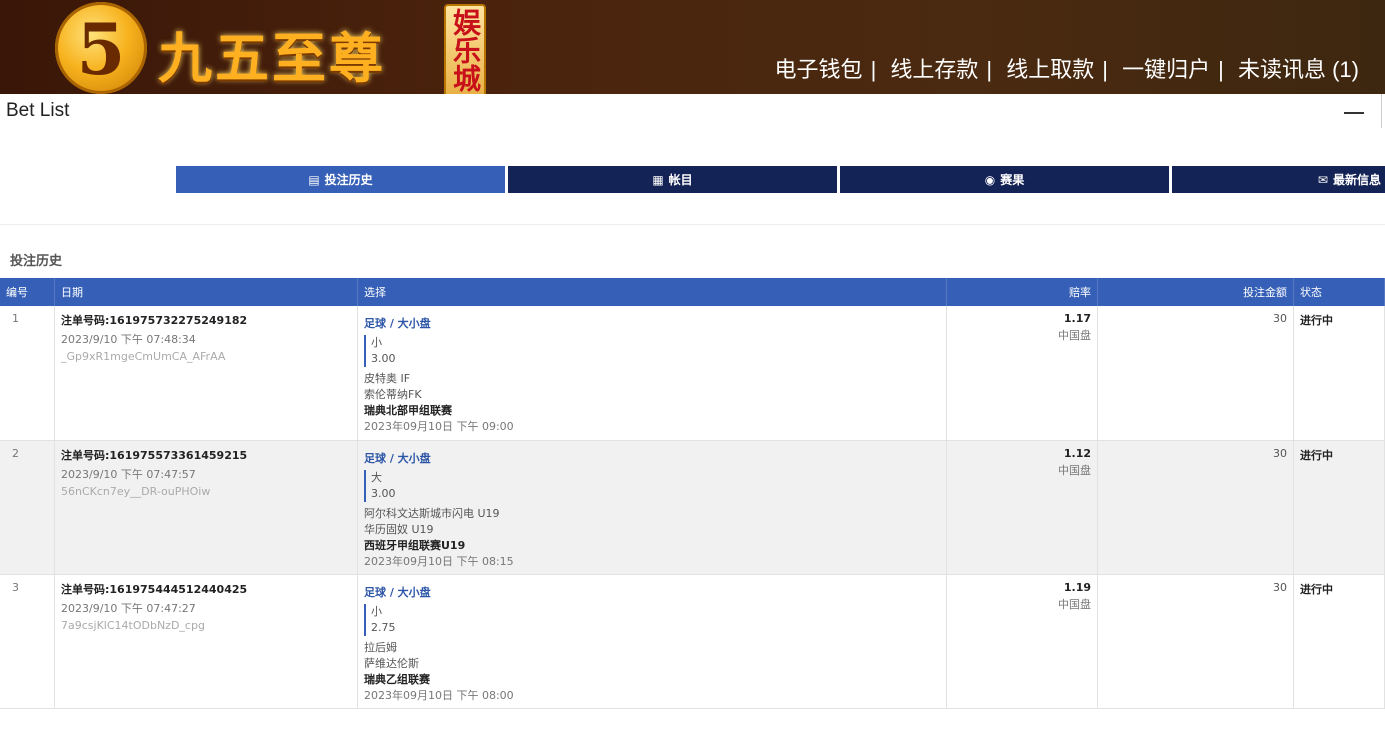  What do you see at coordinates (990, 179) in the screenshot?
I see `trophy-icon: ◉` at bounding box center [990, 179].